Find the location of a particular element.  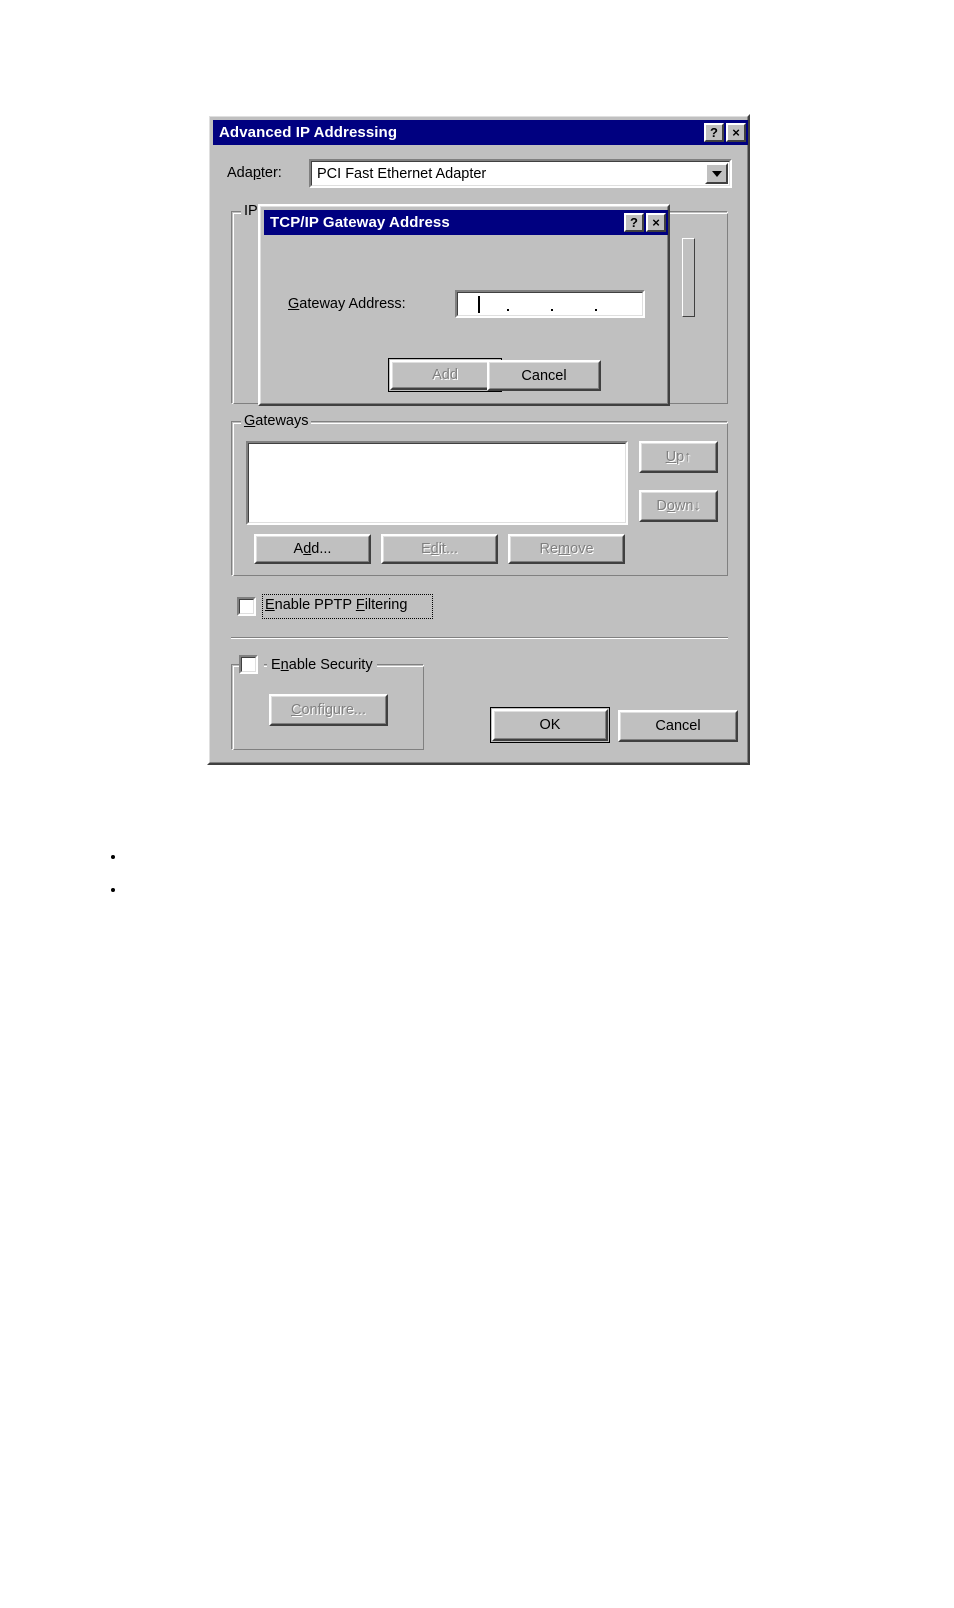

help-icon: ? is located at coordinates (714, 132).